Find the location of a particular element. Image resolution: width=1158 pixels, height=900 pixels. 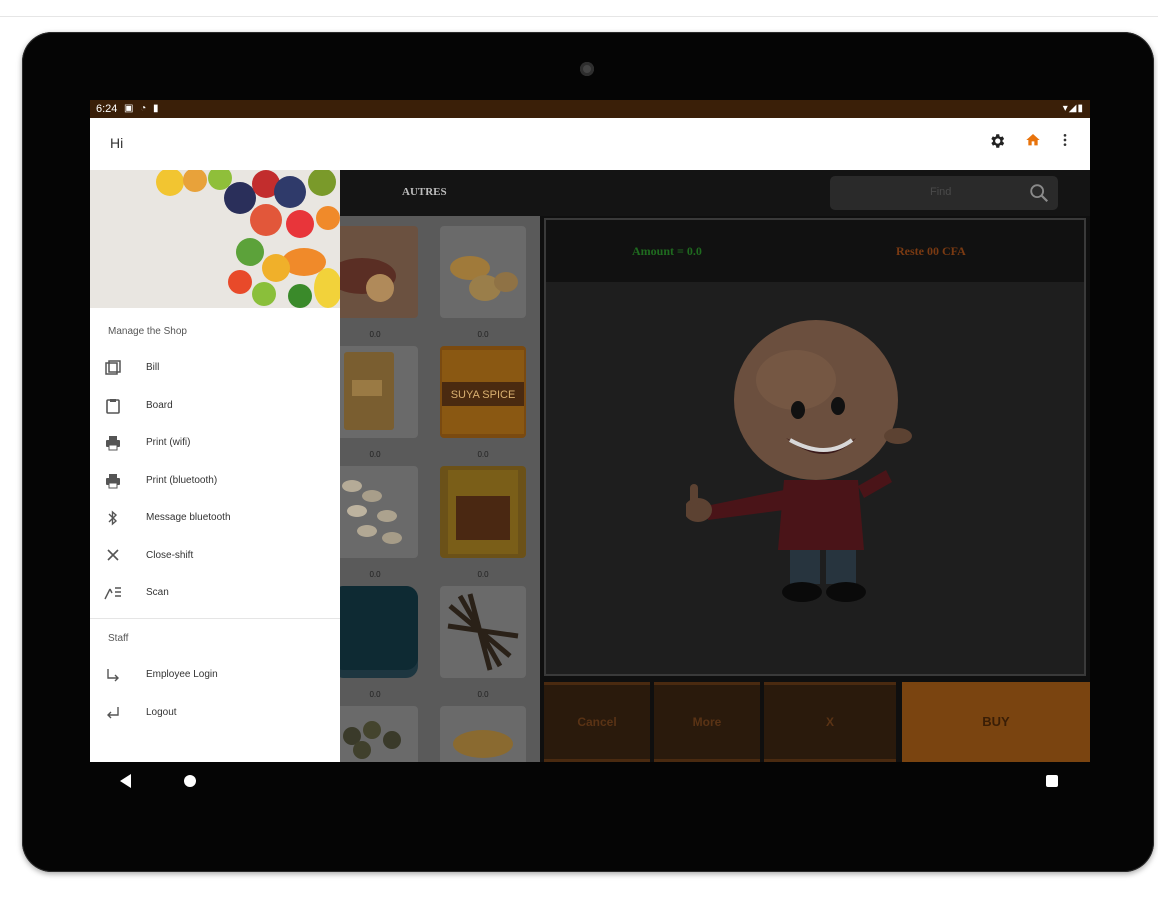

close-icon is located at coordinates (113, 557).